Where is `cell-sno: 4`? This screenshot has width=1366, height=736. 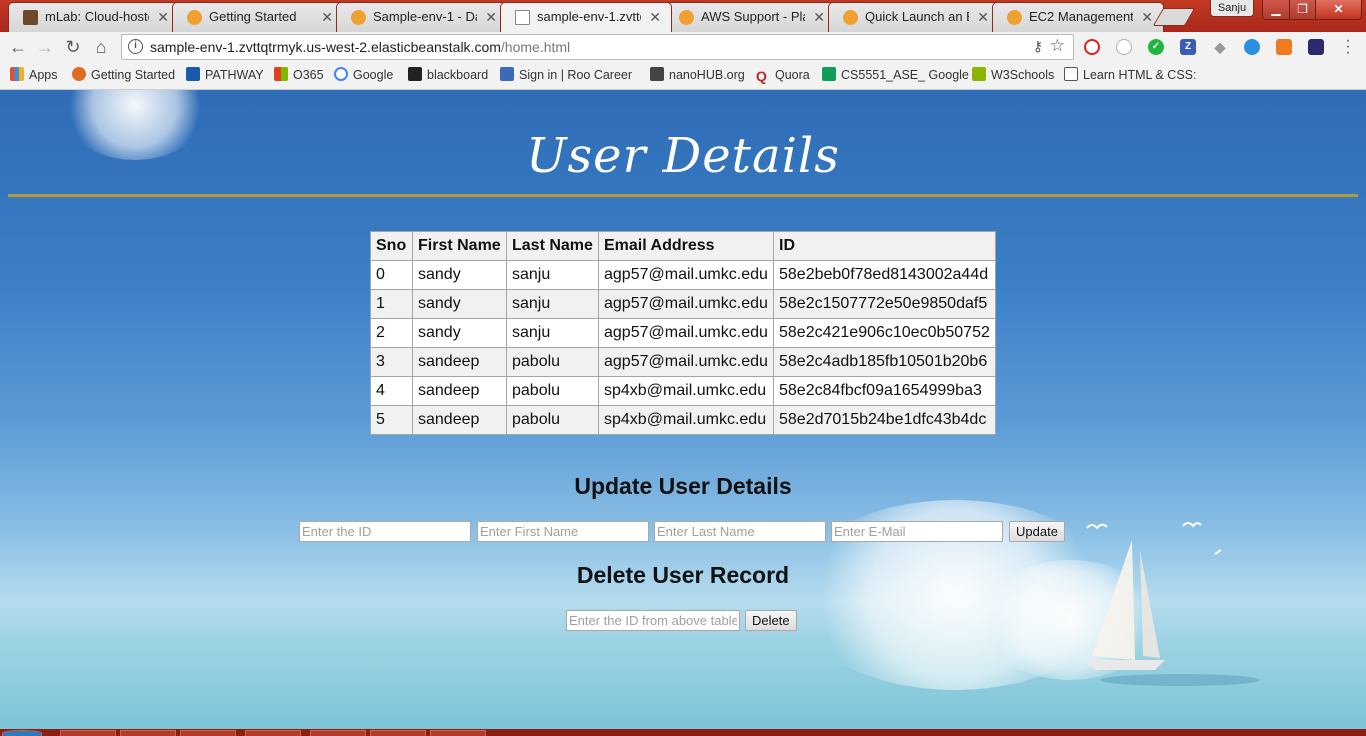 cell-sno: 4 is located at coordinates (391, 391).